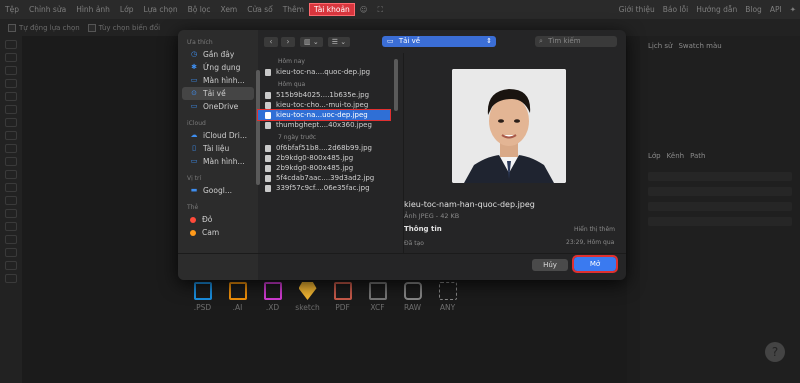  Describe the element at coordinates (311, 41) in the screenshot. I see `view-mode-button: ▥ ⌄` at that location.